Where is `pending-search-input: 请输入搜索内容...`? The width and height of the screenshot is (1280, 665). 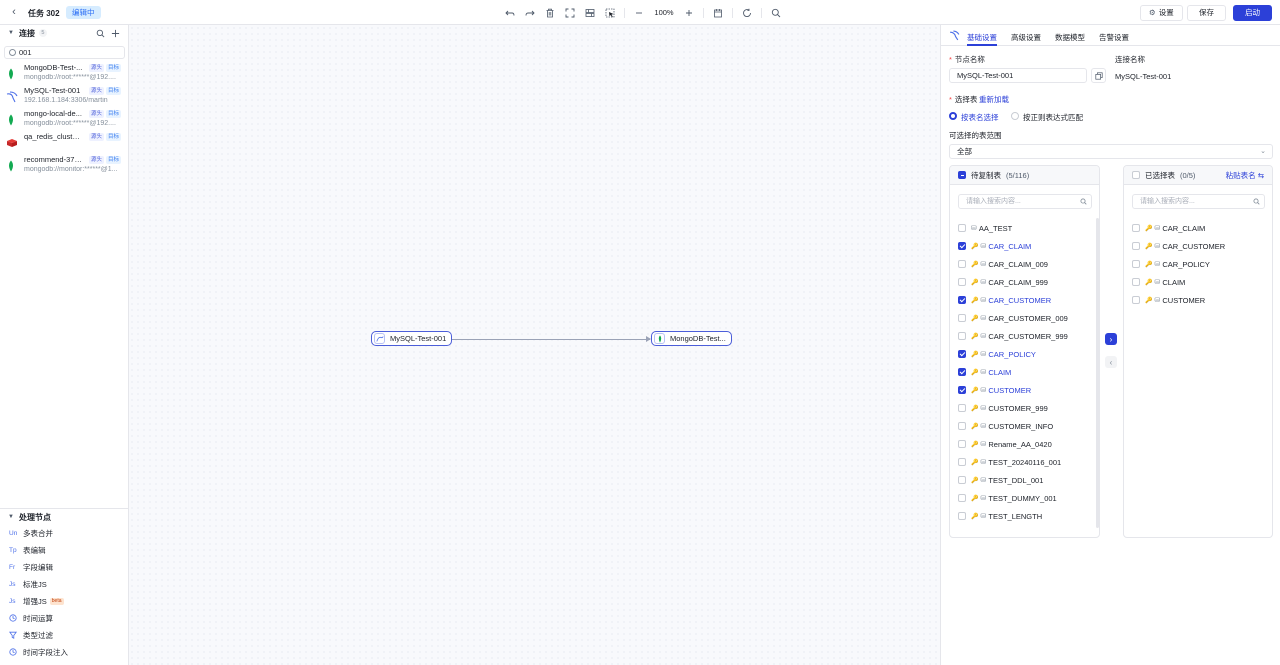 pending-search-input: 请输入搜索内容... is located at coordinates (1025, 201).